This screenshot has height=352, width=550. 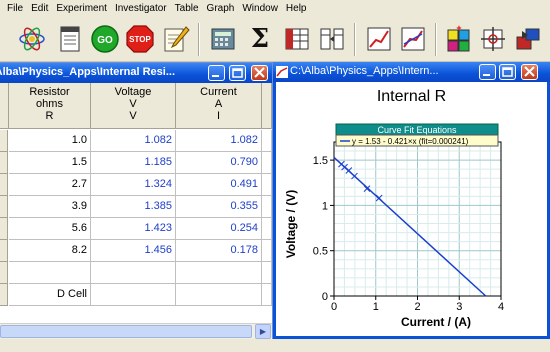 I want to click on close-button, so click(x=259, y=73).